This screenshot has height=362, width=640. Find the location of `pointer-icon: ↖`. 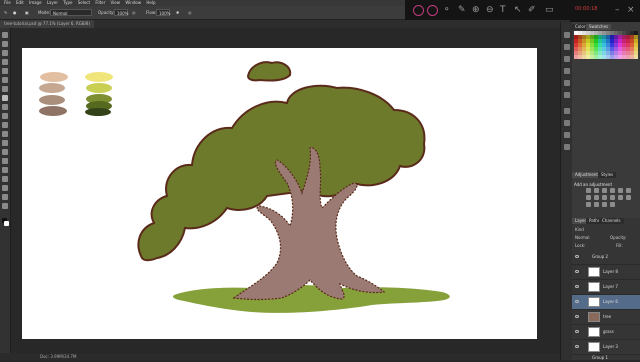

pointer-icon: ↖ is located at coordinates (518, 10).